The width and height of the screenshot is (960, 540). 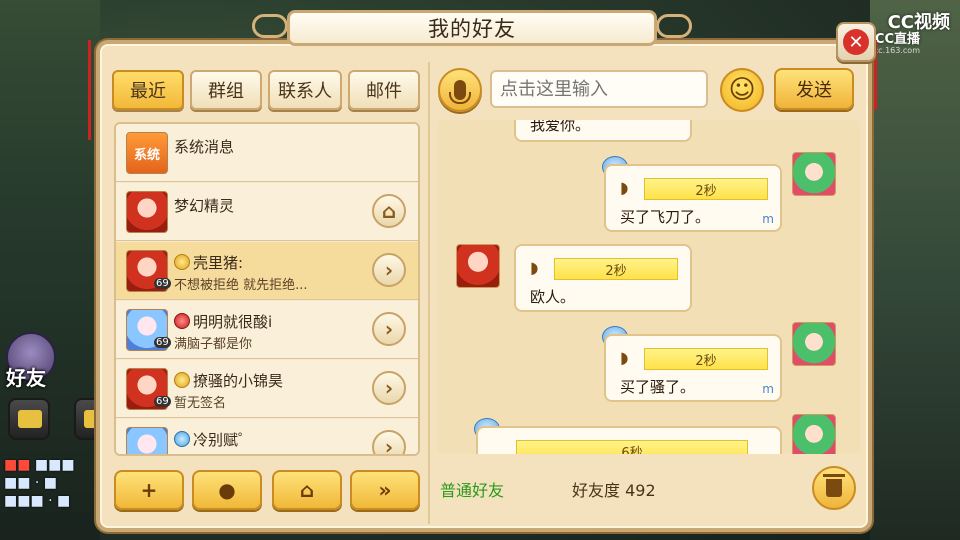 I want to click on contact-name: 壳里猪:, so click(x=208, y=262).